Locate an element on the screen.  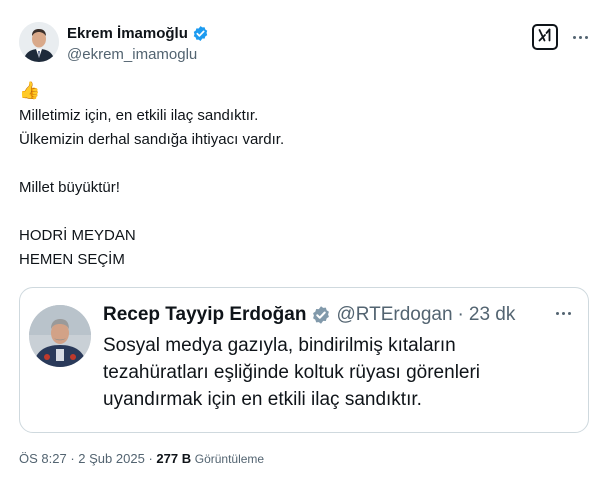
more-icon is located at coordinates (580, 37).